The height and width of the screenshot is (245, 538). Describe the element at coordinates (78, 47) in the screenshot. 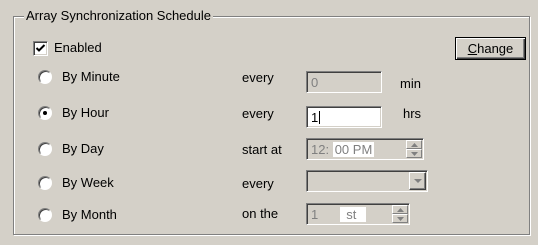

I see `enabled-label: Enabled` at that location.